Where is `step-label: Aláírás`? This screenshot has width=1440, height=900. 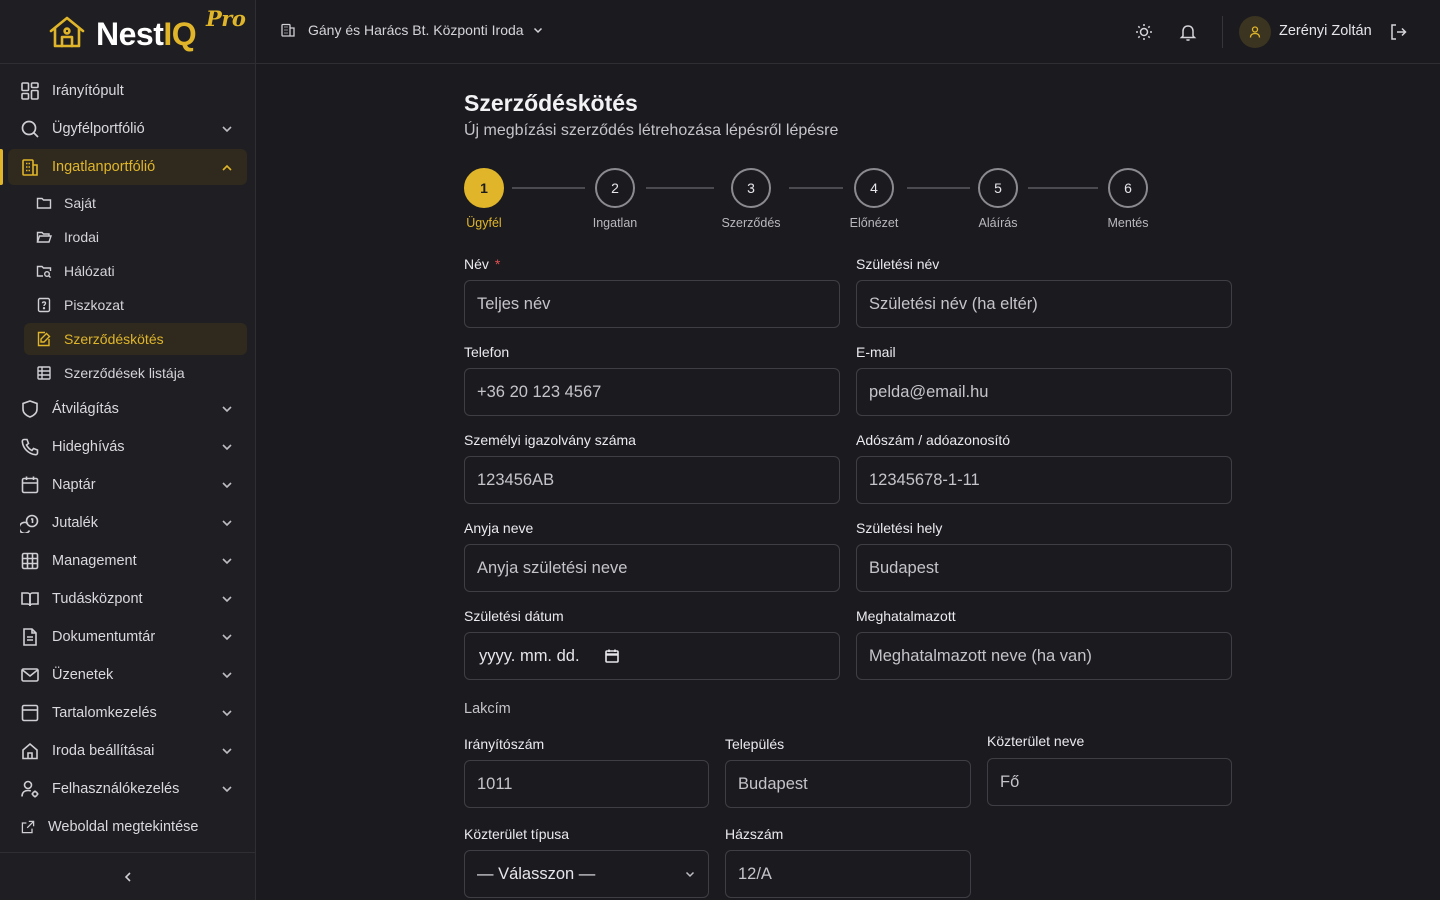 step-label: Aláírás is located at coordinates (998, 223).